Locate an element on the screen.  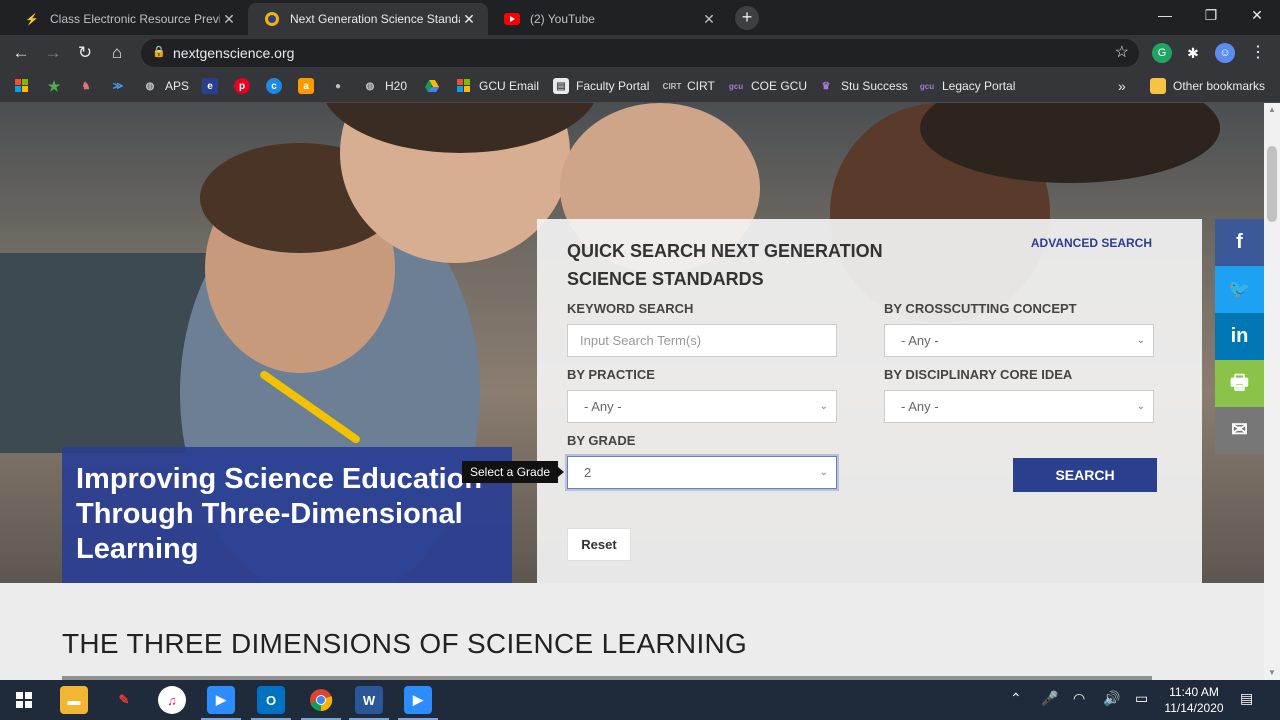
bookmark-faculty-portal: ▤ Faculty Portal is located at coordinates (601, 86).